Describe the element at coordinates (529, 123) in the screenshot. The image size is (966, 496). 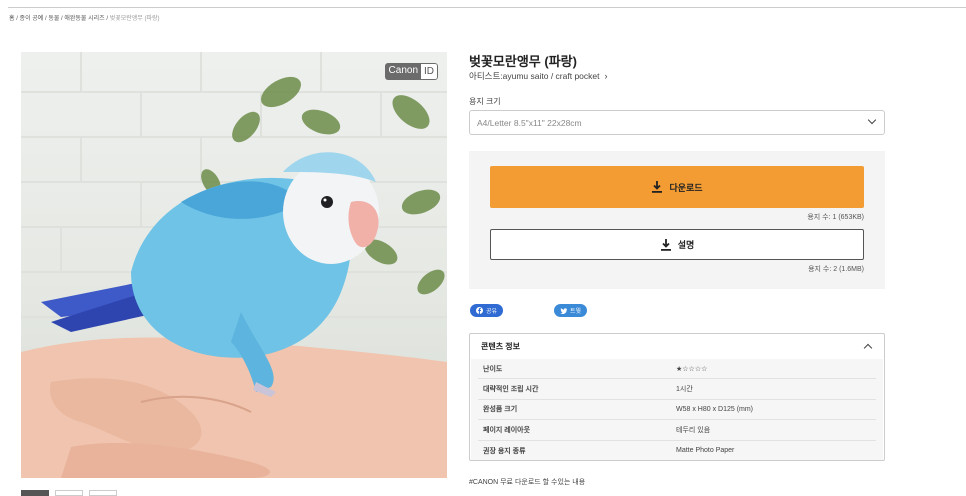
I see `paper-size-value: A4/Letter 8.5"x11" 22x28cm` at that location.